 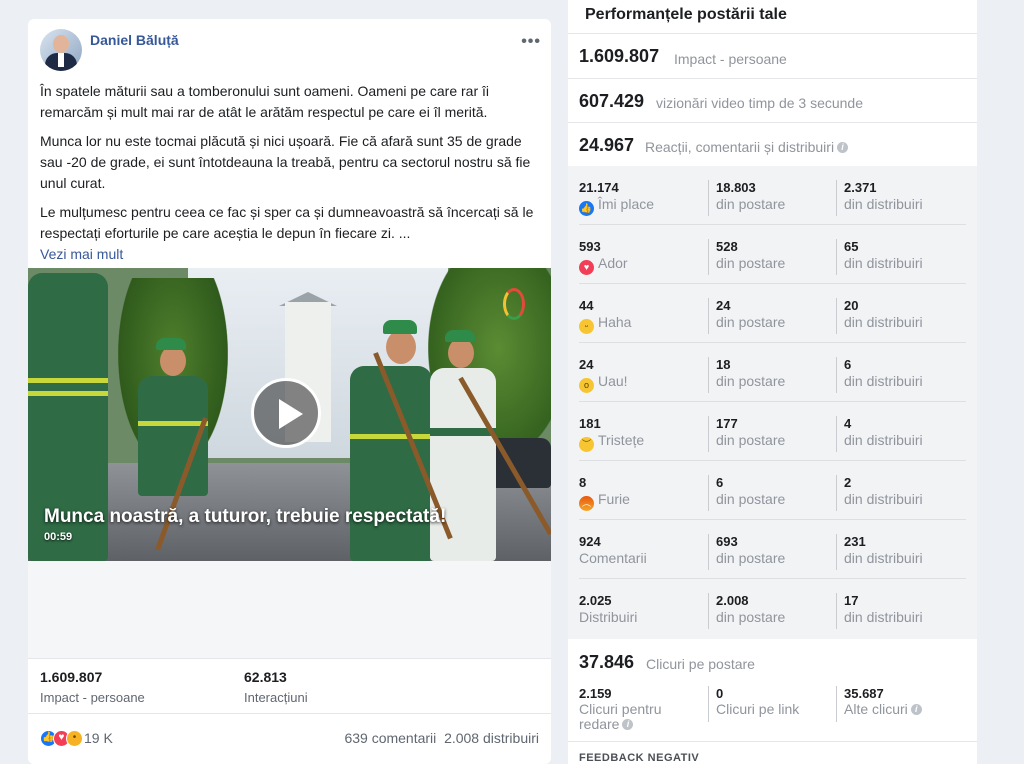 What do you see at coordinates (390, 738) in the screenshot?
I see `comments-count: 639 comentarii` at bounding box center [390, 738].